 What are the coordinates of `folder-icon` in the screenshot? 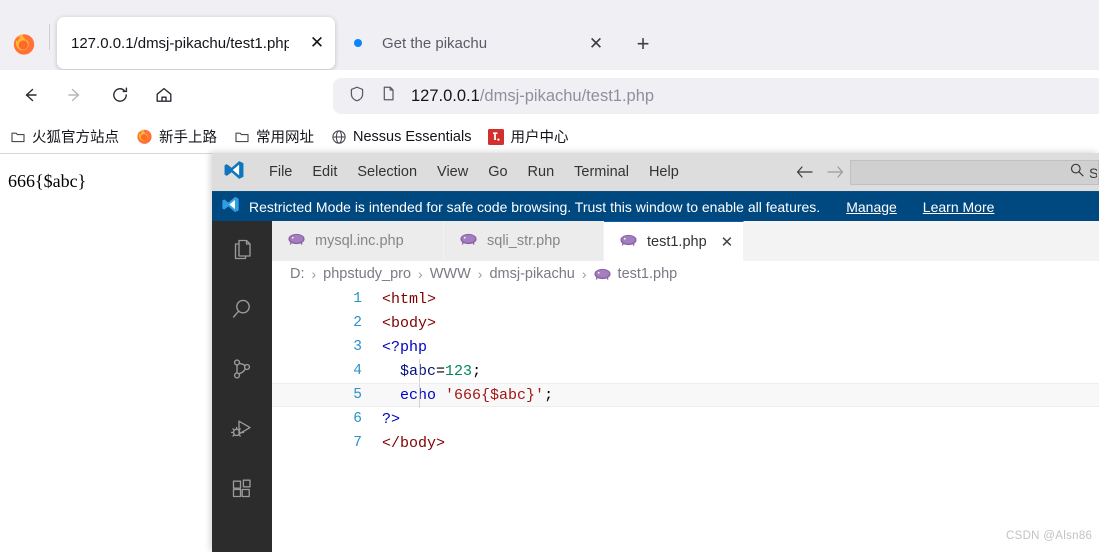 It's located at (18, 137).